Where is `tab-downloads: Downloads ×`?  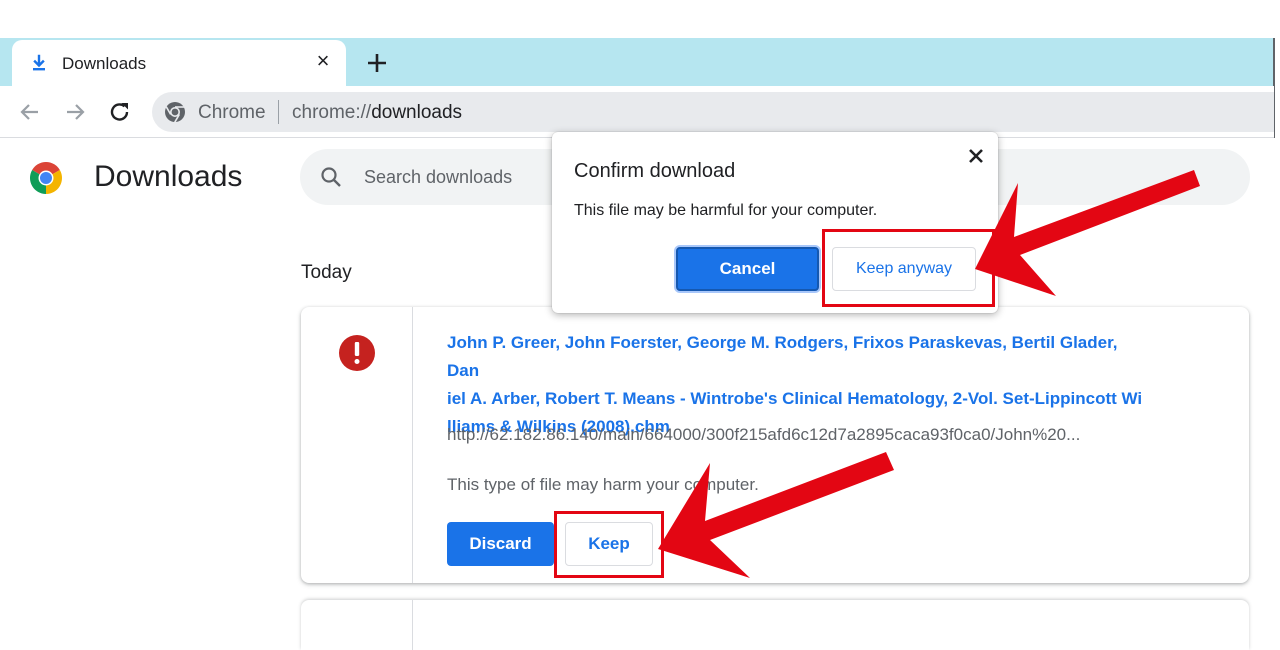
tab-downloads: Downloads × is located at coordinates (179, 63).